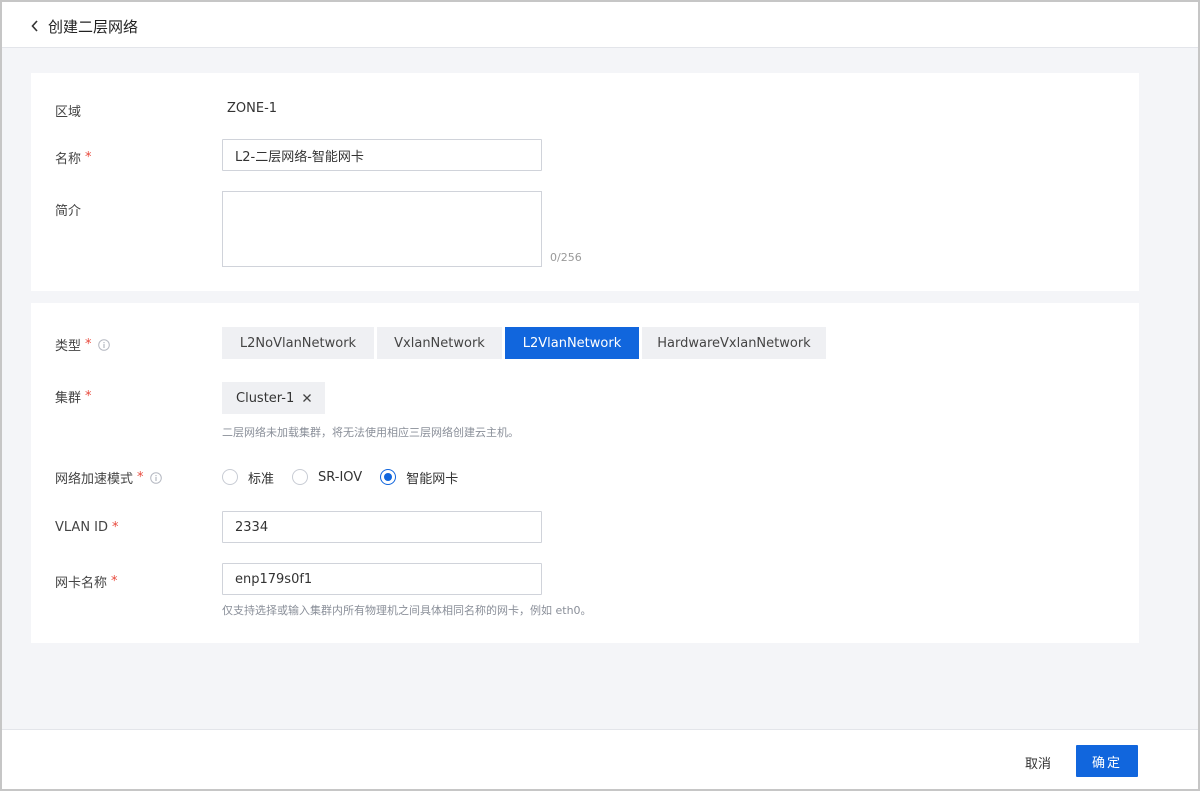 The image size is (1200, 791). I want to click on confirm-button: 确定, so click(1107, 761).